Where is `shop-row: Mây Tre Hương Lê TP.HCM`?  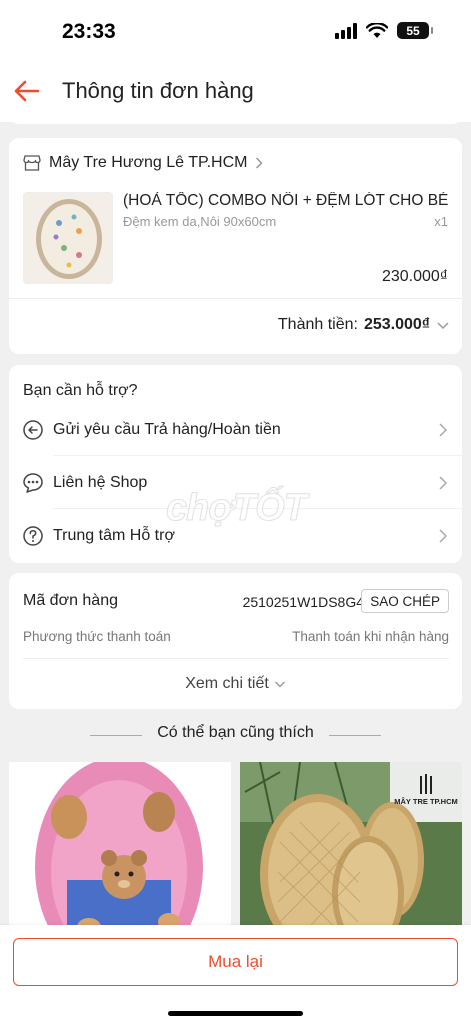
shop-row: Mây Tre Hương Lê TP.HCM is located at coordinates (143, 163).